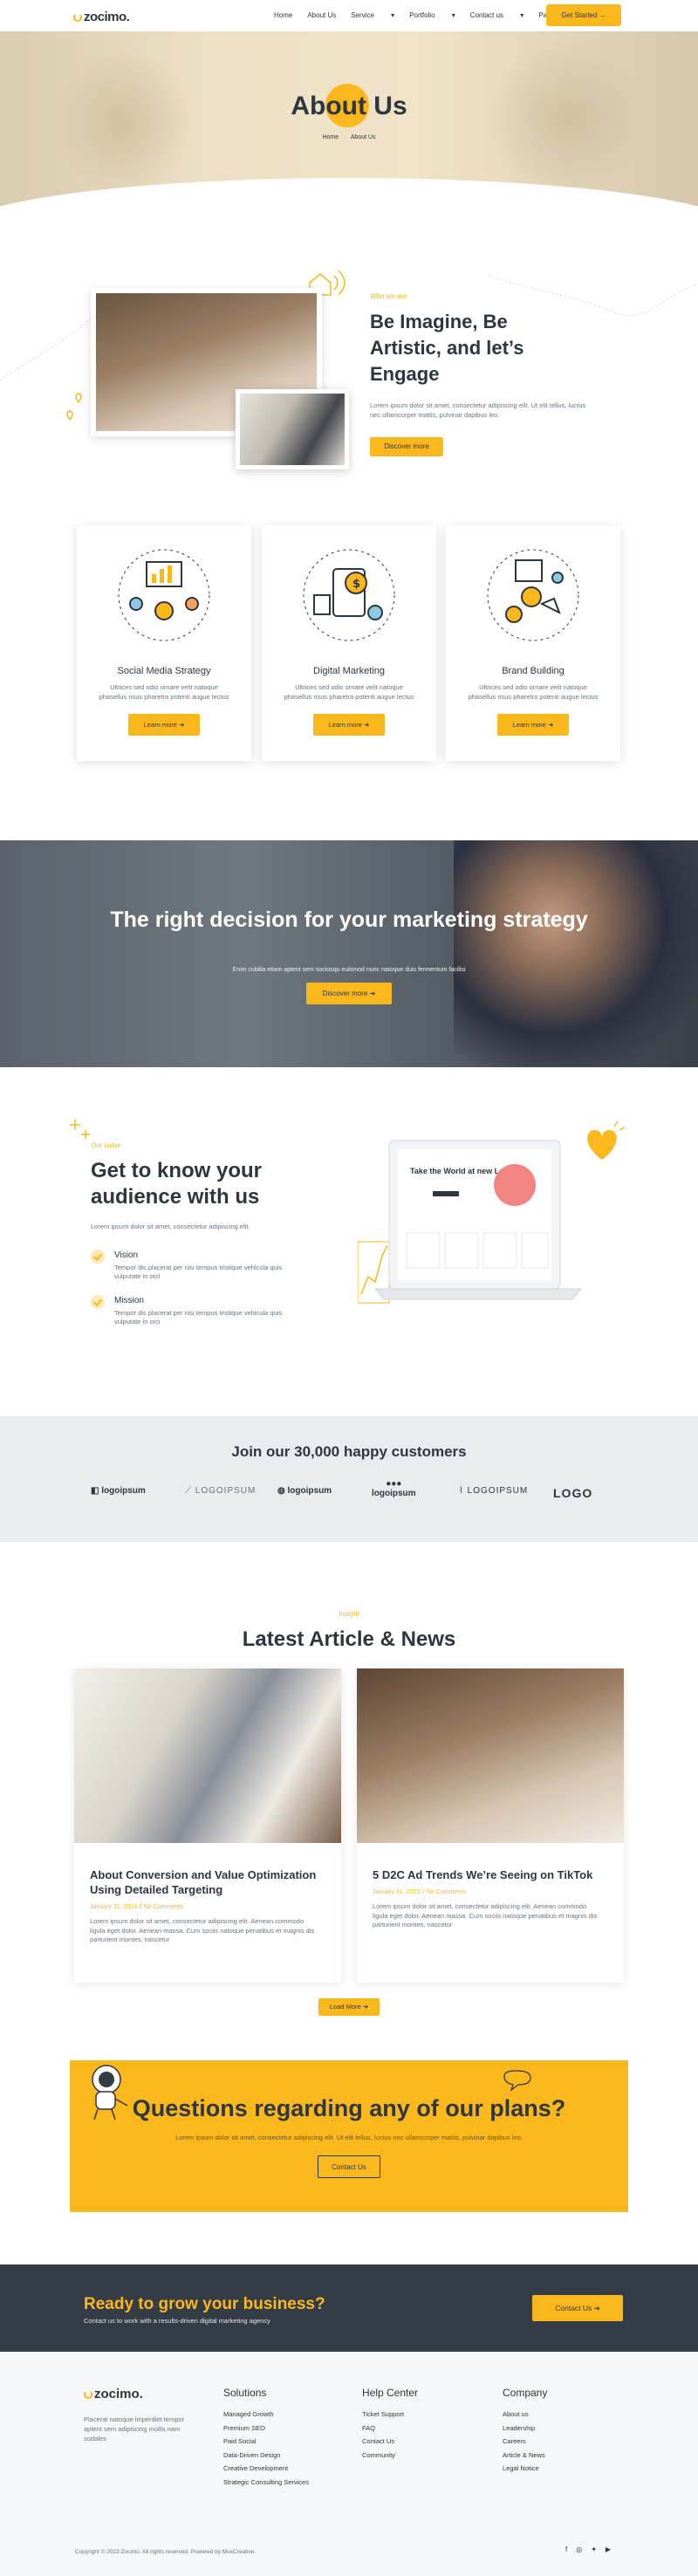 The image size is (698, 2576). What do you see at coordinates (204, 2304) in the screenshot?
I see `grow-title: Ready to grow your business?` at bounding box center [204, 2304].